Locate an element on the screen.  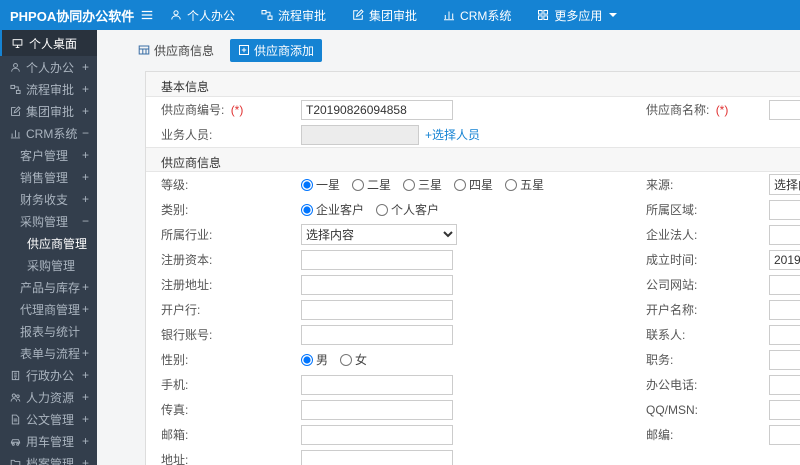
sidebar-item: 行政办公 + is located at coordinates (48, 375).